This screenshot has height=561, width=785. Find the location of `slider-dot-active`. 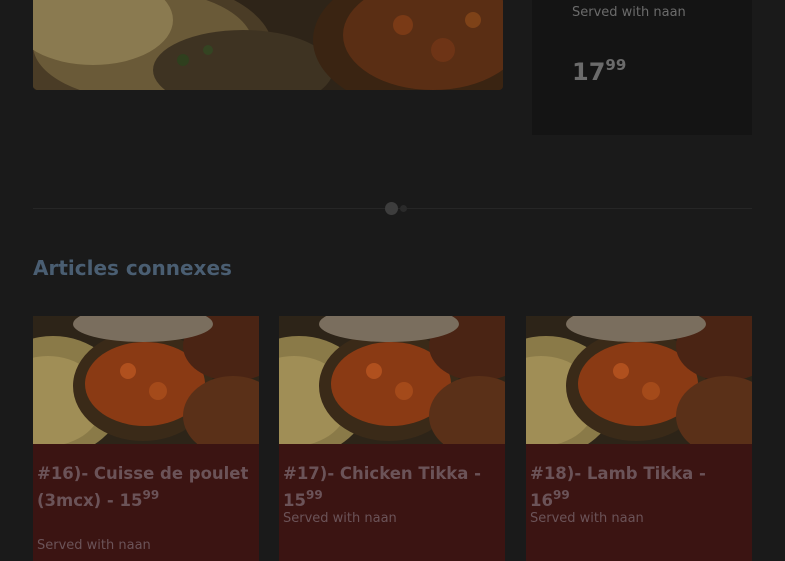

slider-dot-active is located at coordinates (391, 208).